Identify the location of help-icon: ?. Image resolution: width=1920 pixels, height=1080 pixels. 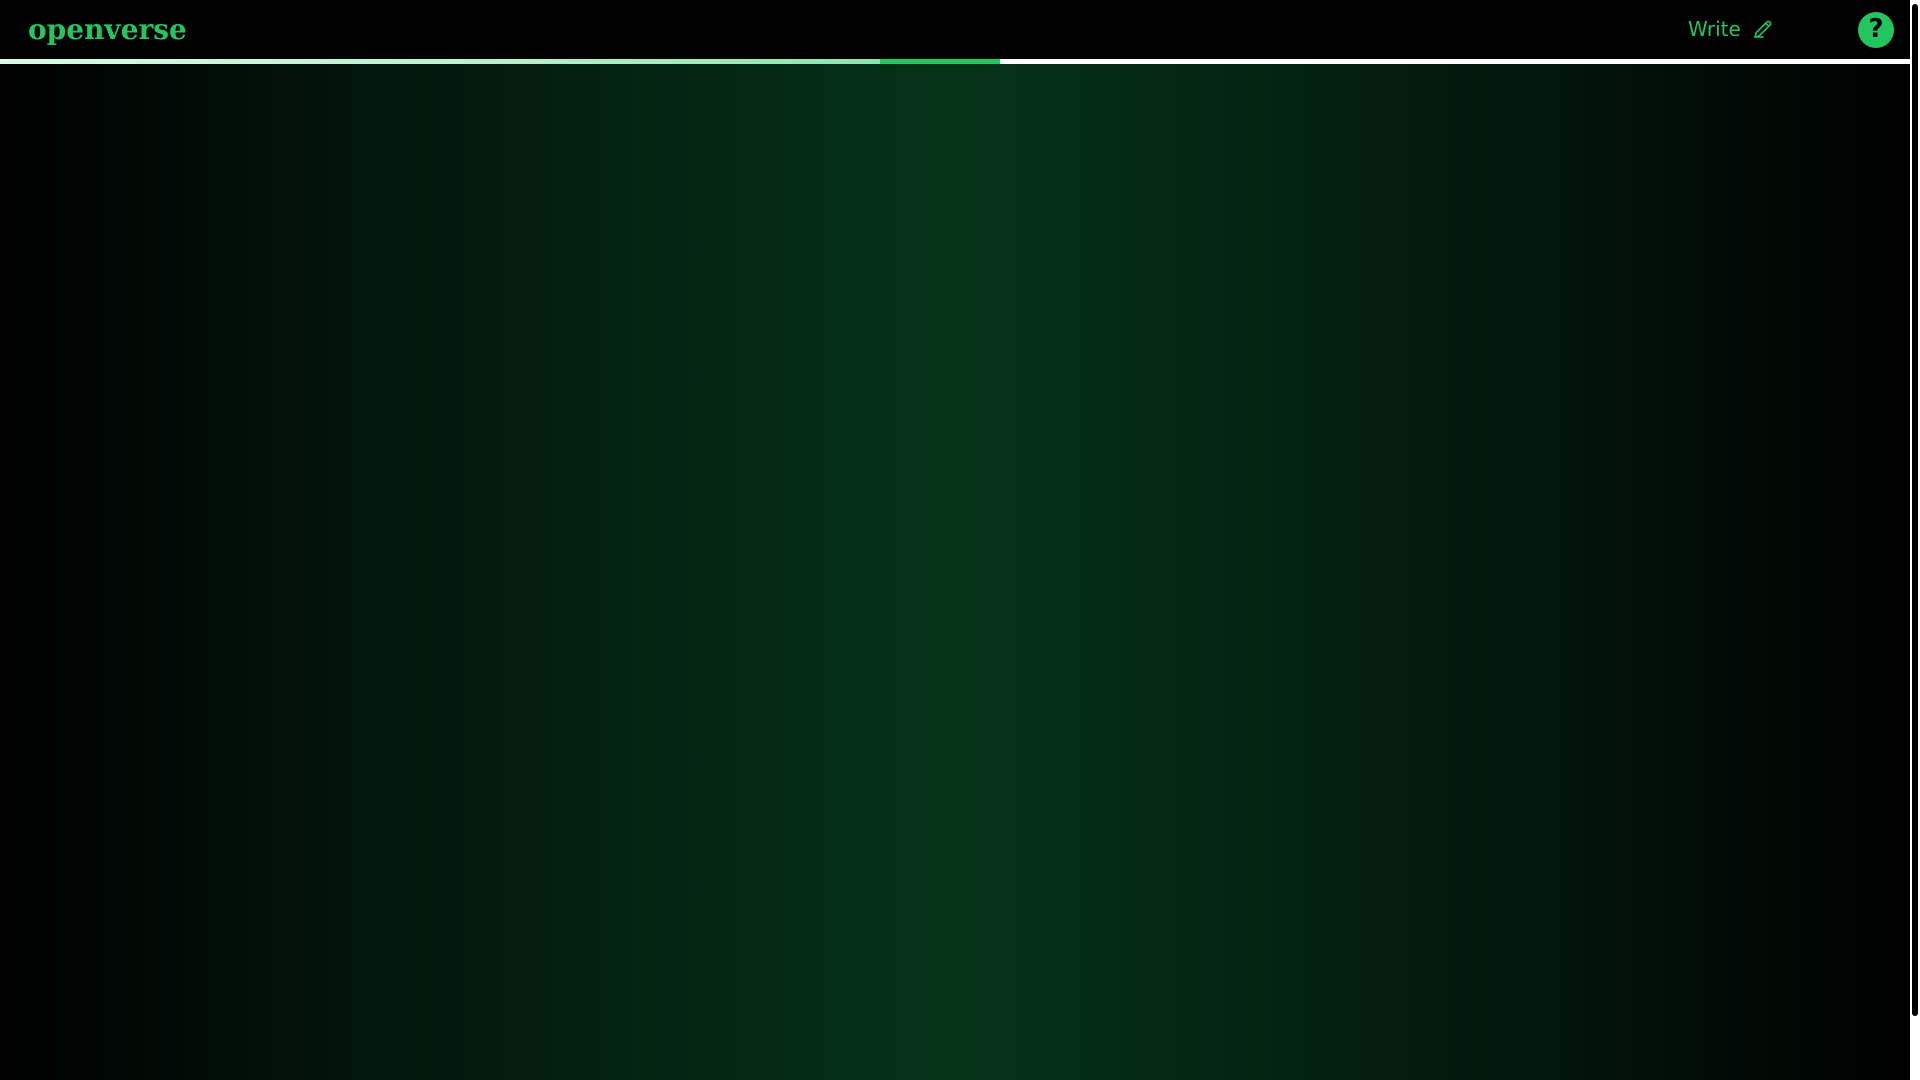
(1876, 29).